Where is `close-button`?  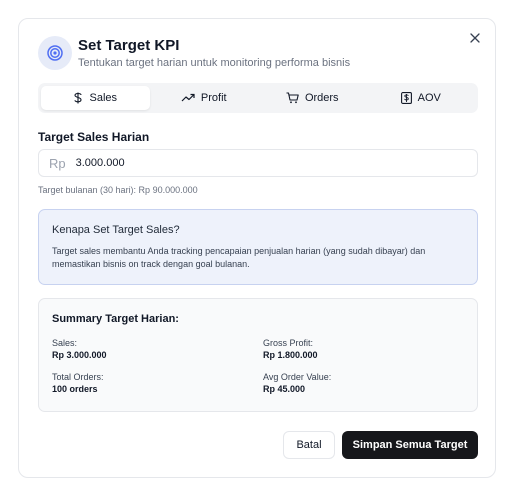 close-button is located at coordinates (475, 39).